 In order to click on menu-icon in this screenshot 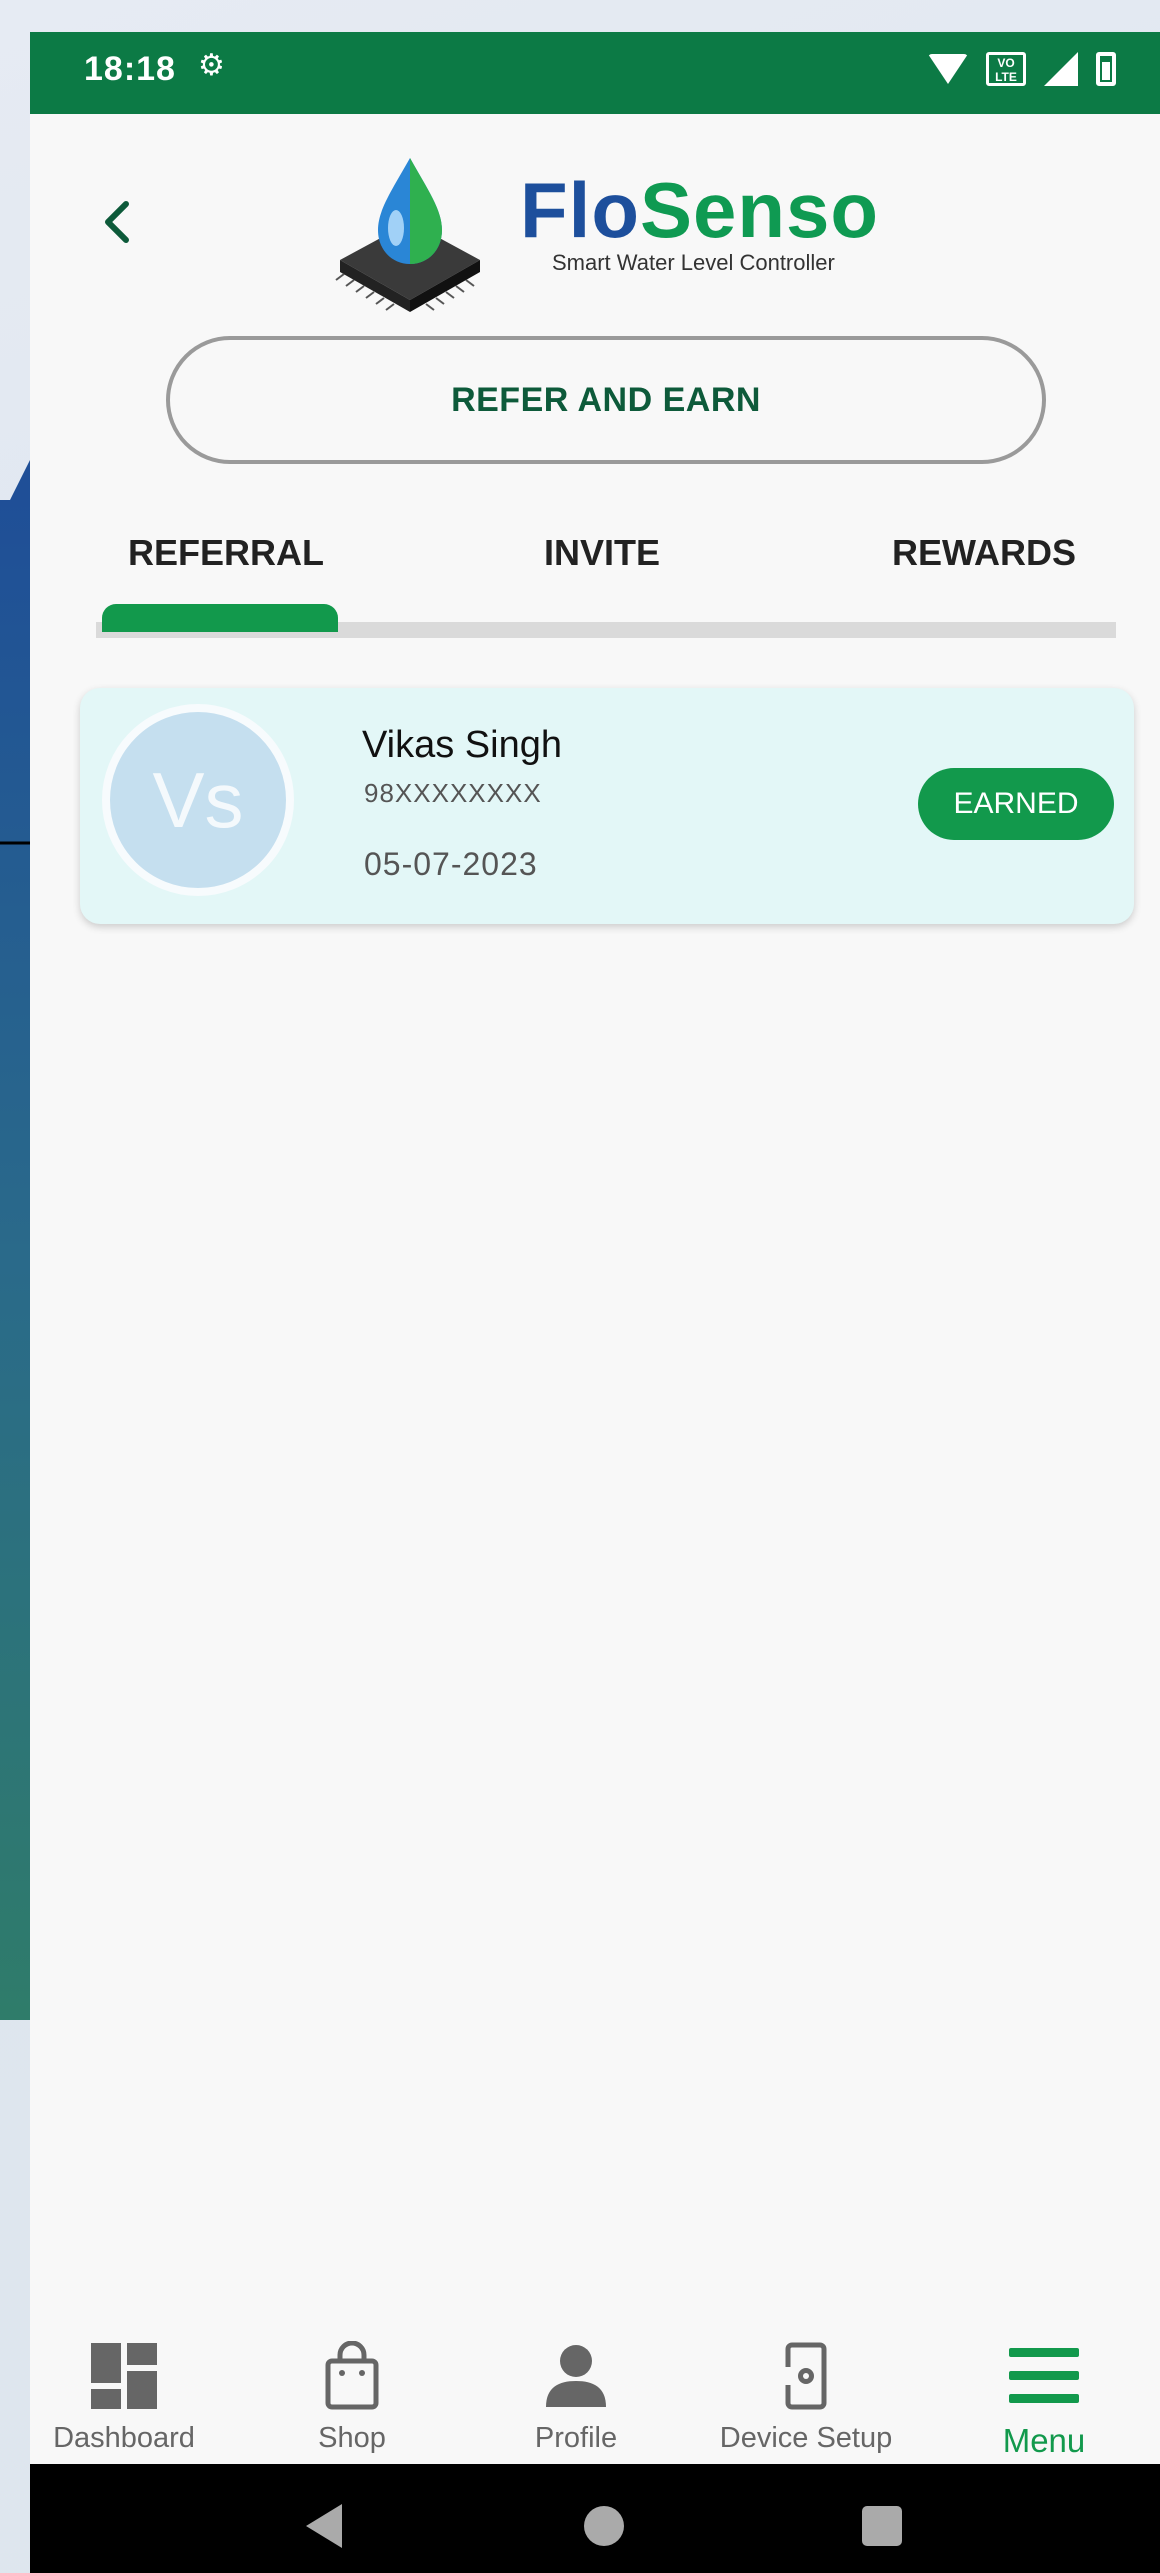, I will do `click(1044, 2375)`.